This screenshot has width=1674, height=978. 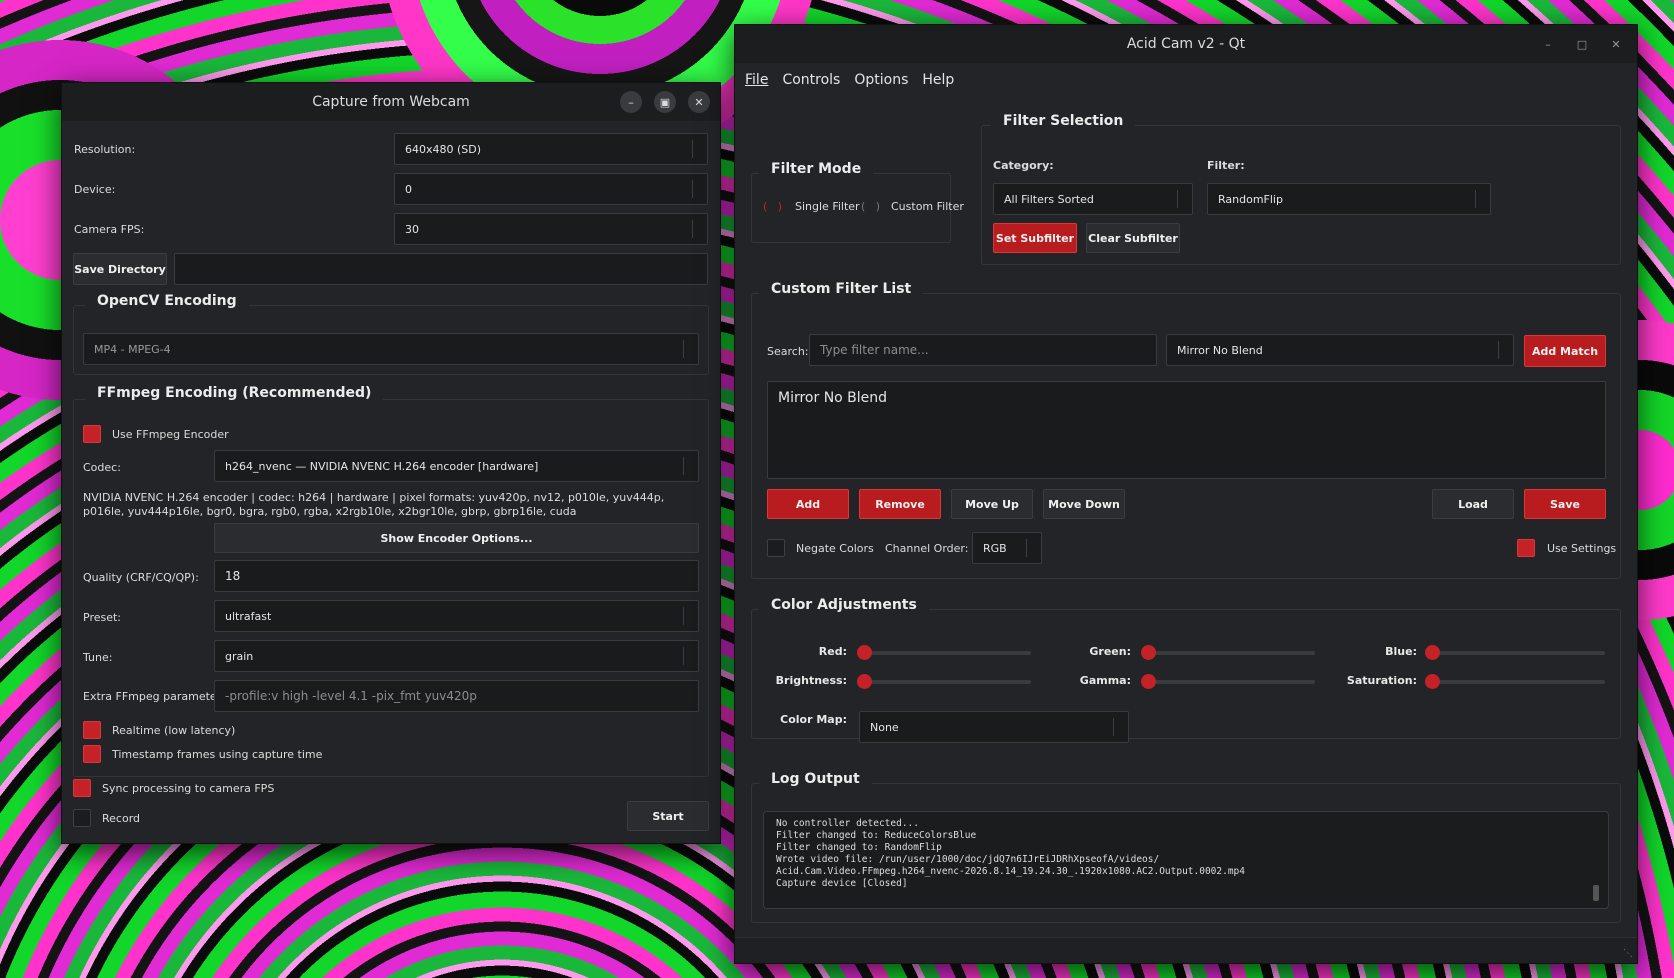 I want to click on sync-fps-label: Sync processing to camera FPS, so click(x=188, y=788).